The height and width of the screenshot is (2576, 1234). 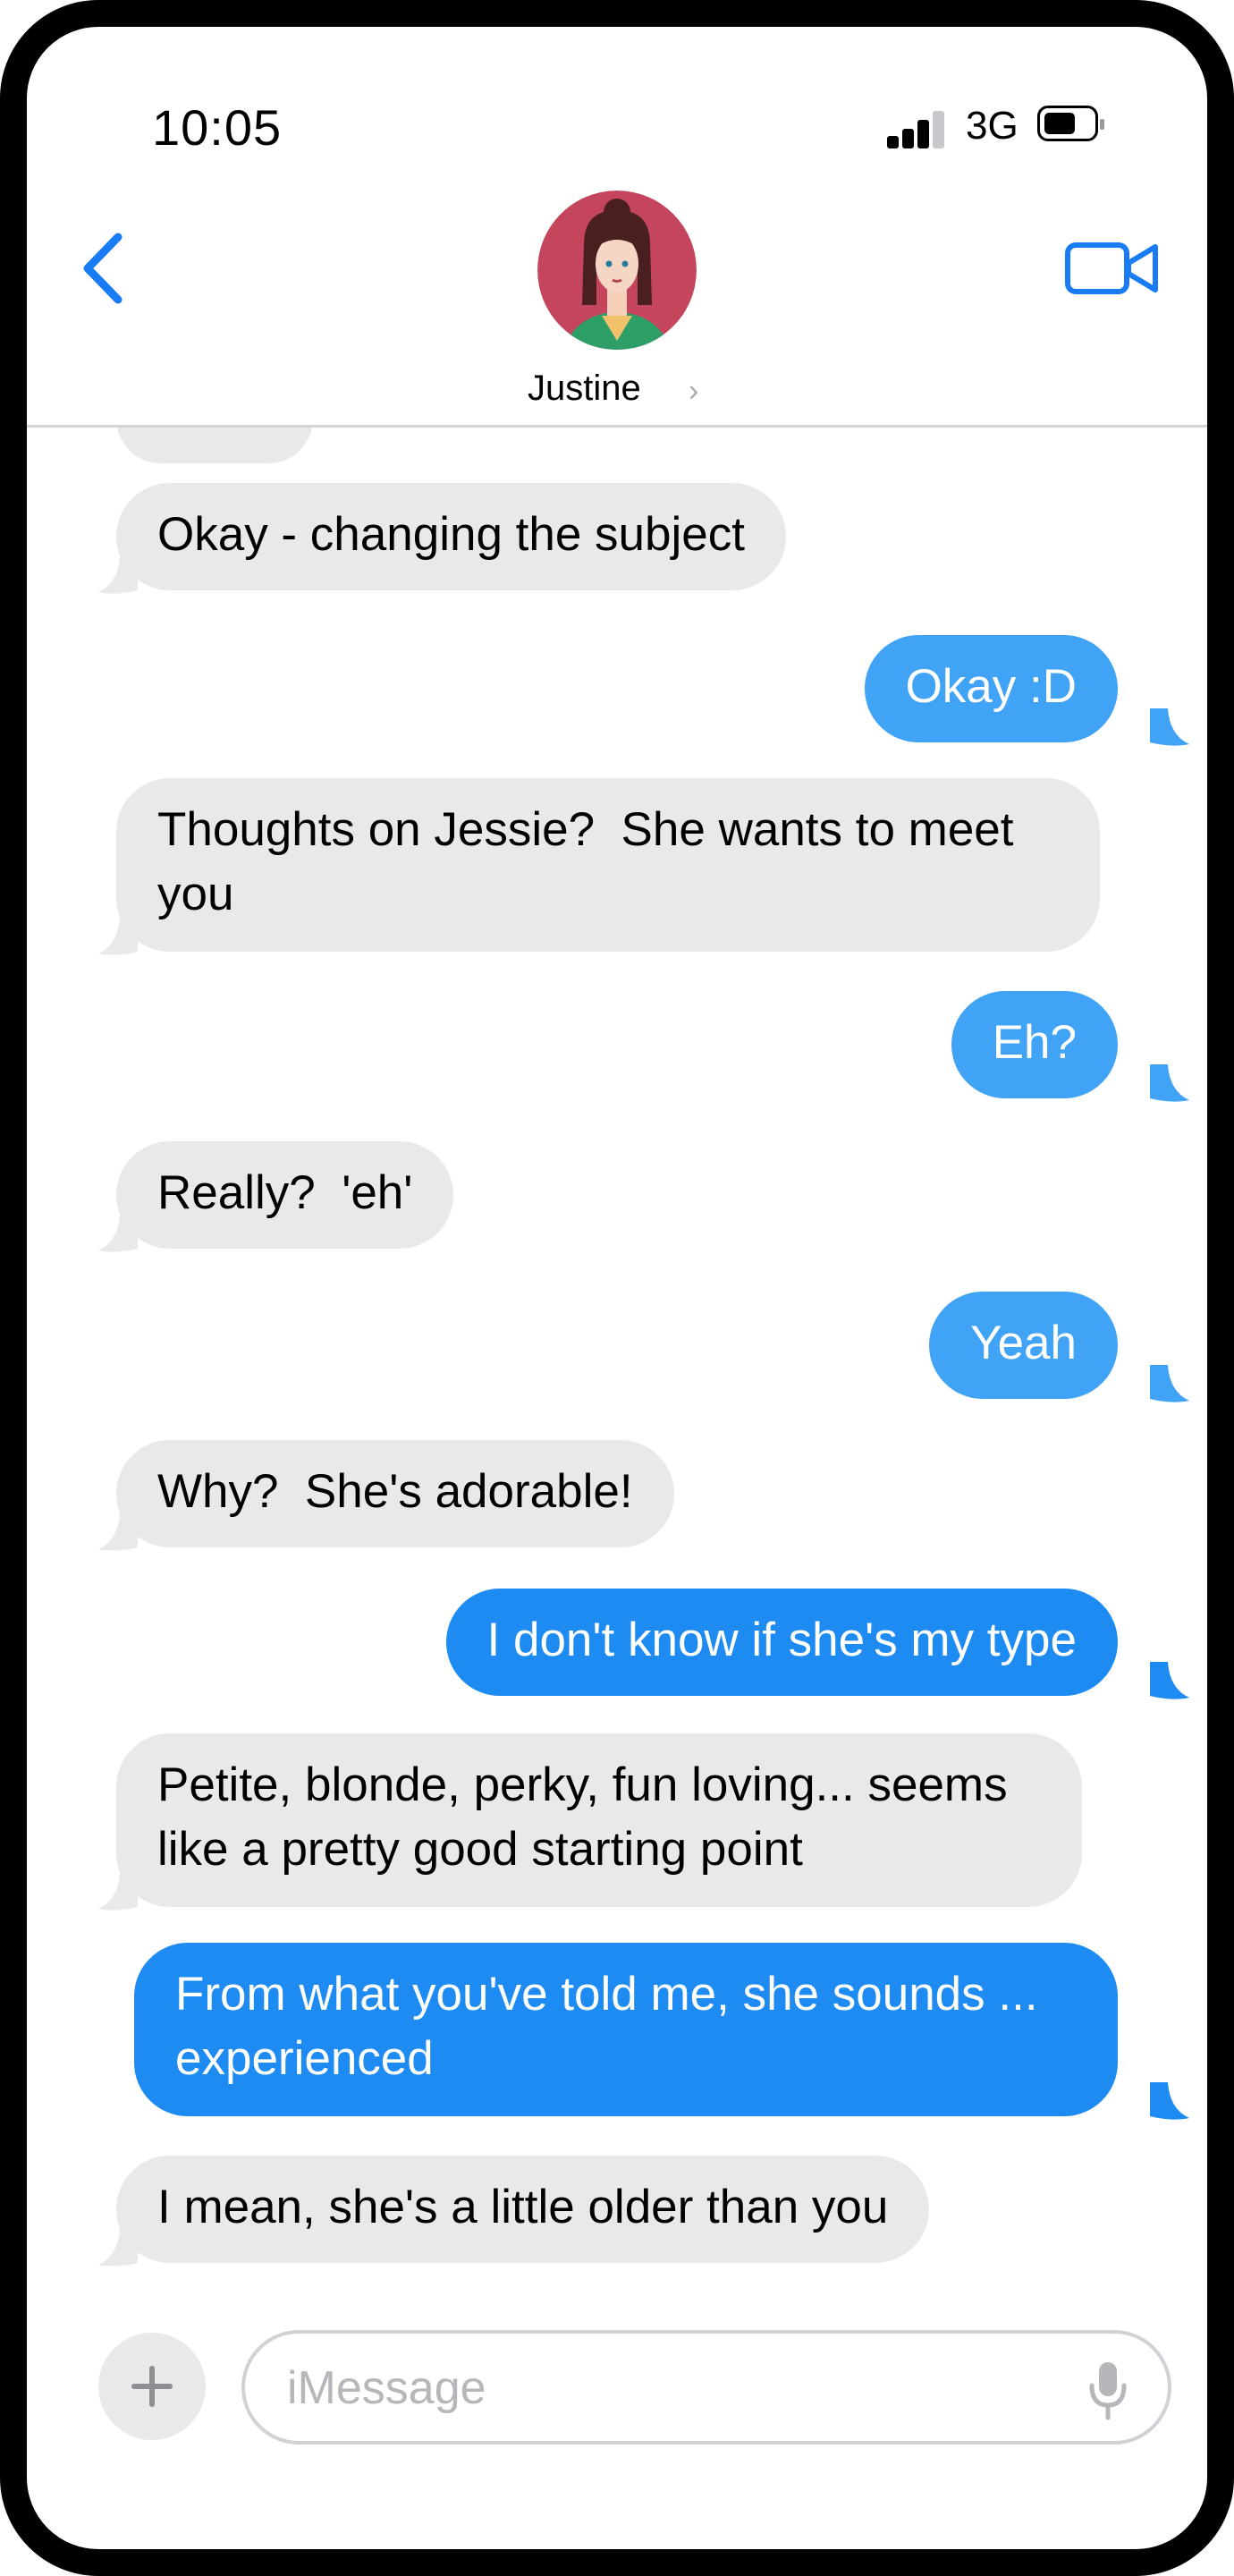 I want to click on imessage-field, so click(x=706, y=2387).